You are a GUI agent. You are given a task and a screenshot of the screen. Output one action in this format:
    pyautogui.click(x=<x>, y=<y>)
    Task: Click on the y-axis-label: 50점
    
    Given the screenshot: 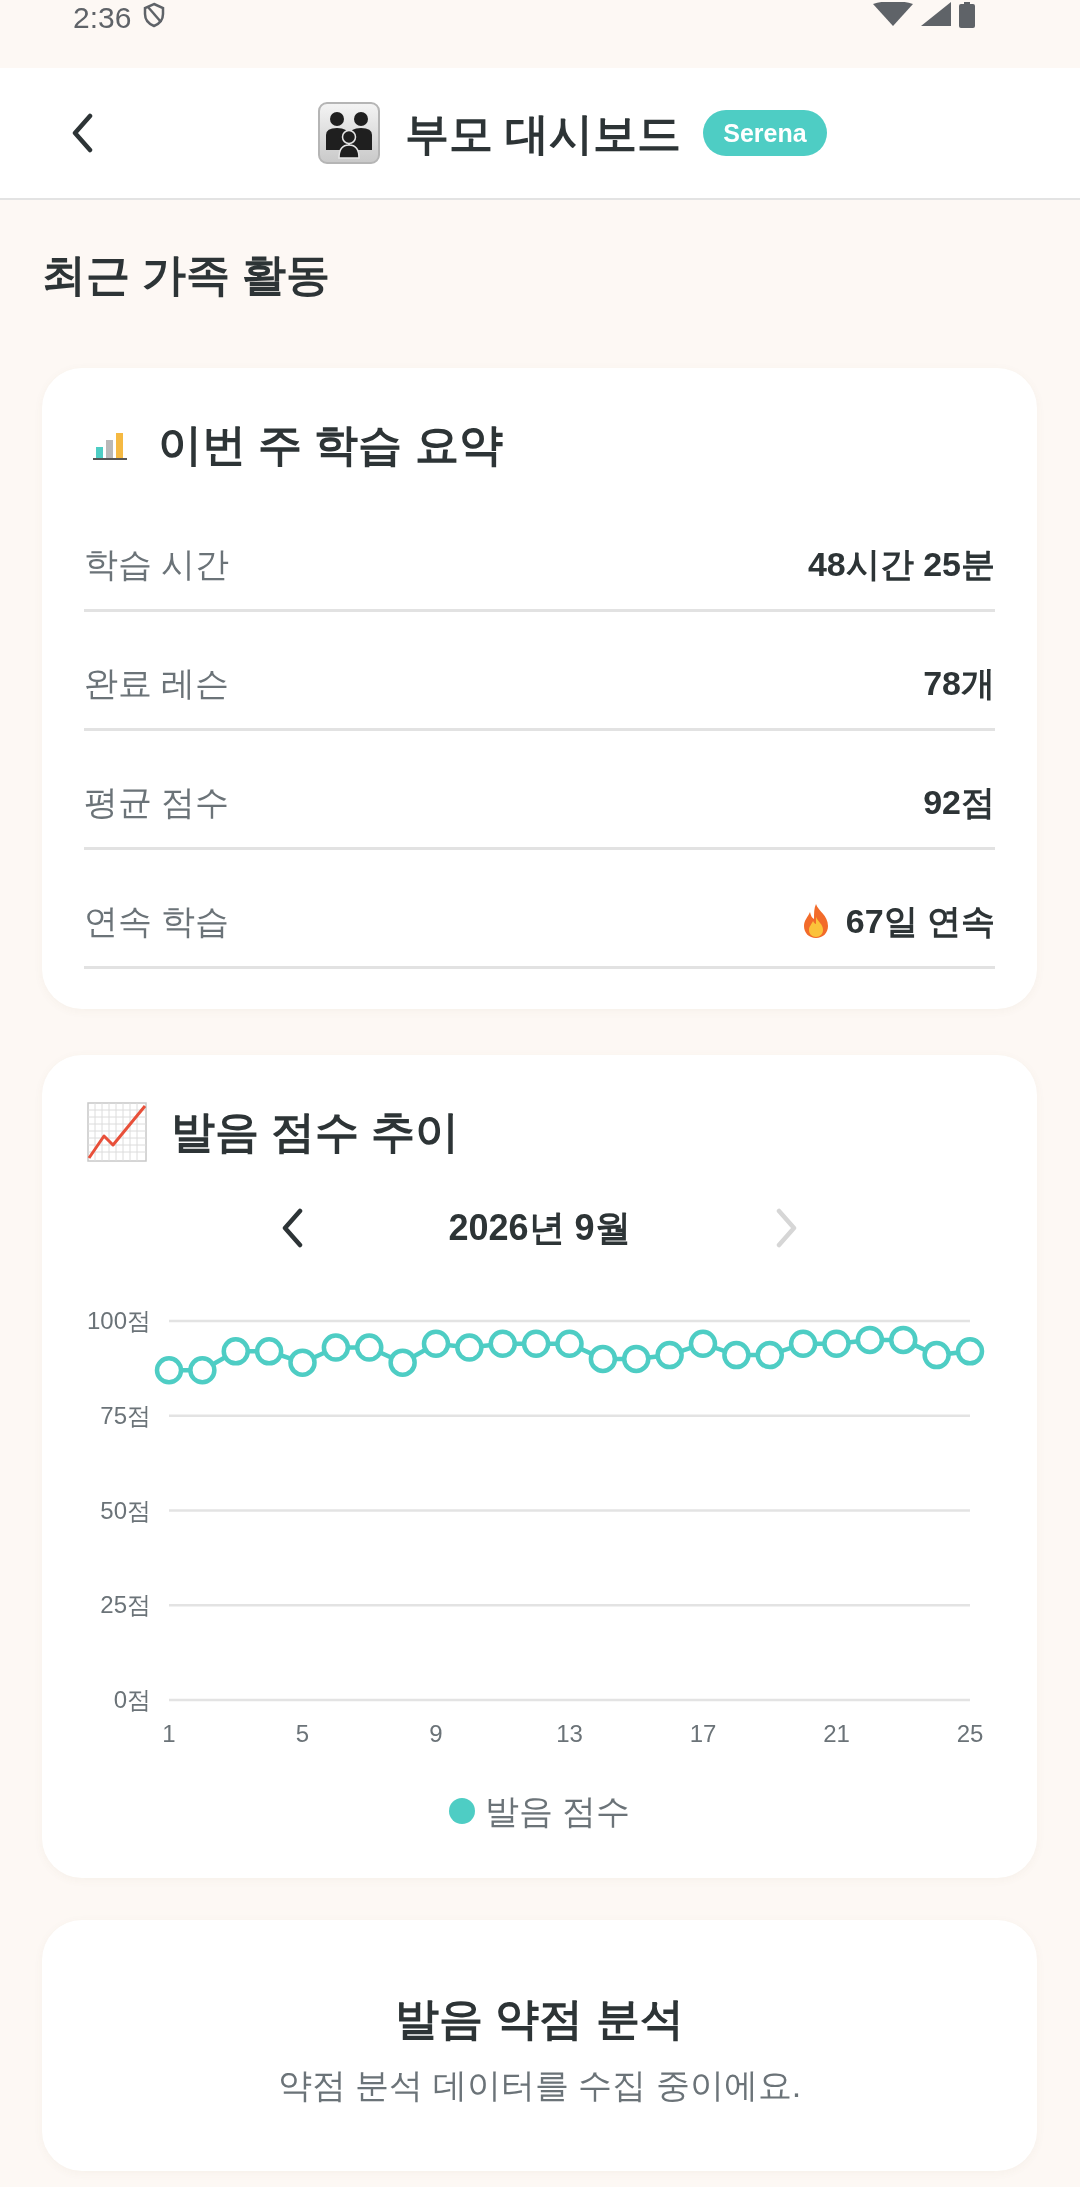 What is the action you would take?
    pyautogui.click(x=125, y=1510)
    